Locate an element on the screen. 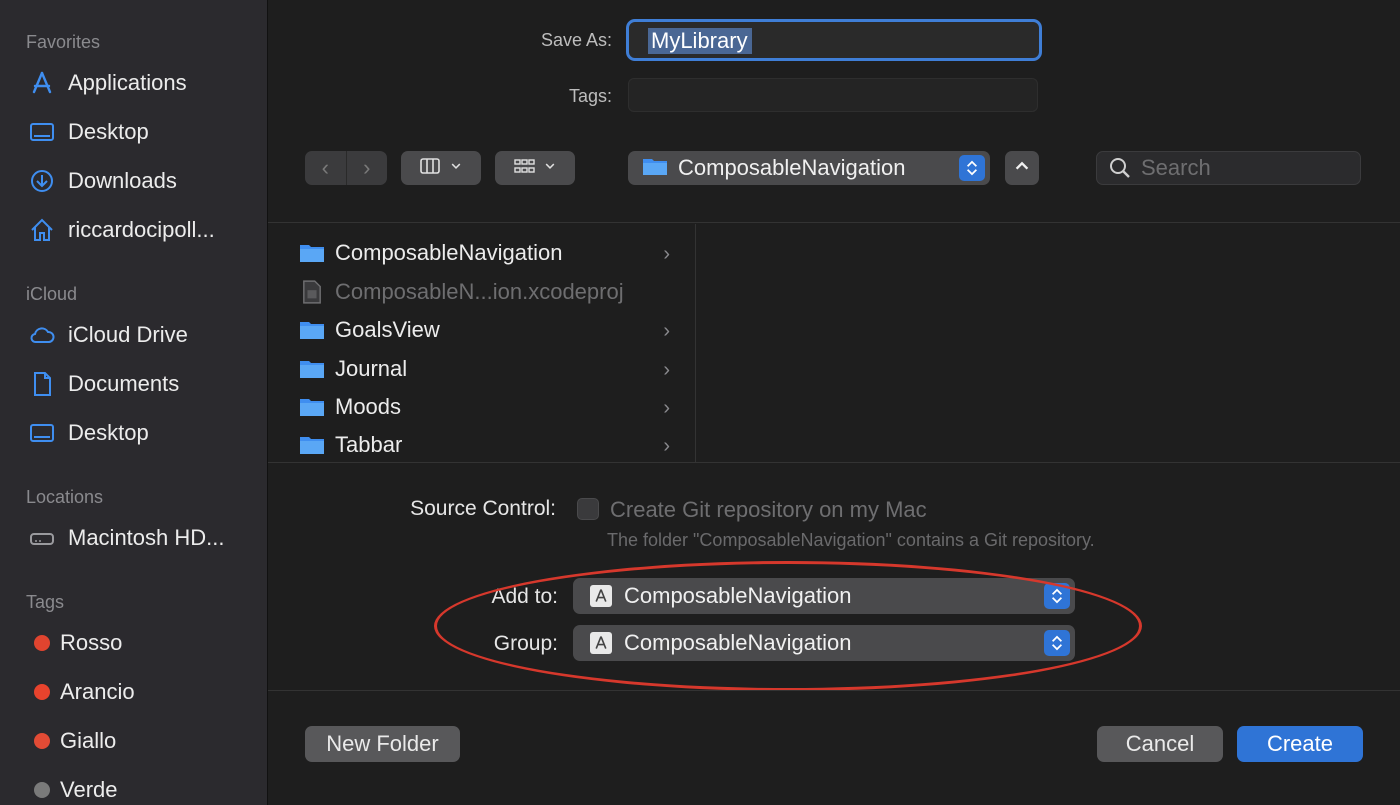 The image size is (1400, 805). list-item-composablenavigation: ComposableNavigation › is located at coordinates (484, 253).